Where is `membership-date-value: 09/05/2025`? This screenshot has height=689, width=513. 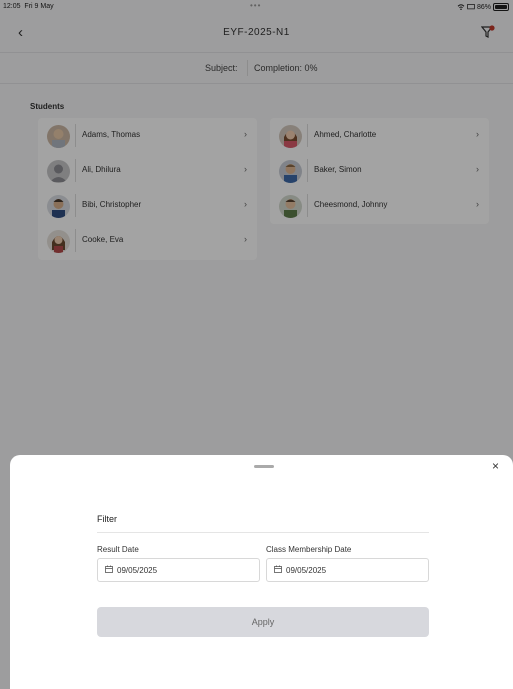 membership-date-value: 09/05/2025 is located at coordinates (306, 570).